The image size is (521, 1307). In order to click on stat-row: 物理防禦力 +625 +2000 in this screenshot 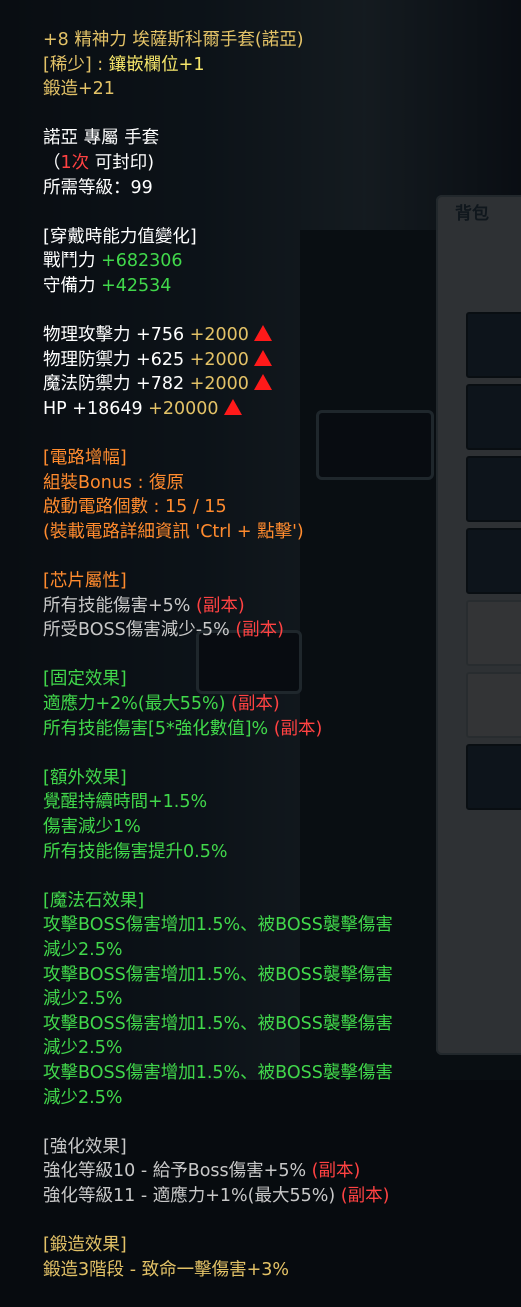, I will do `click(278, 360)`.